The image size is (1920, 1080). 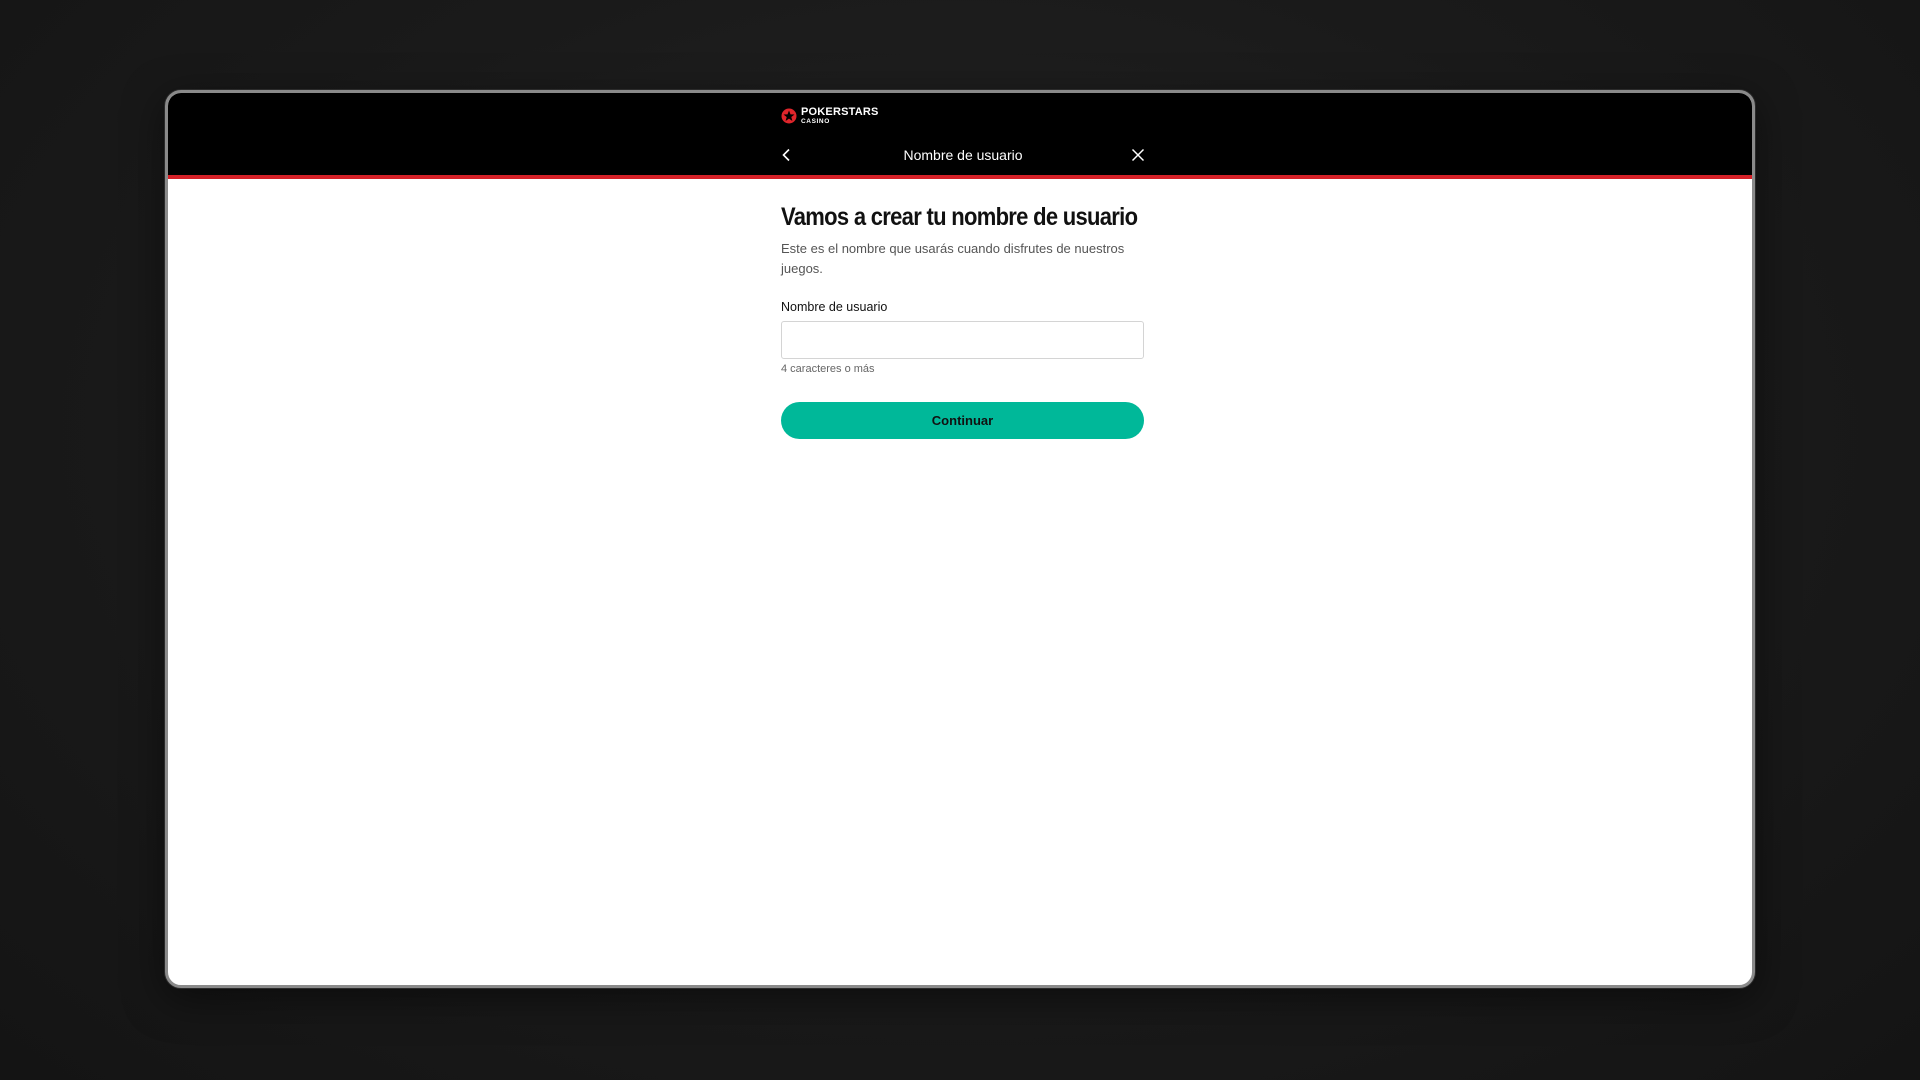 I want to click on close-icon, so click(x=1138, y=155).